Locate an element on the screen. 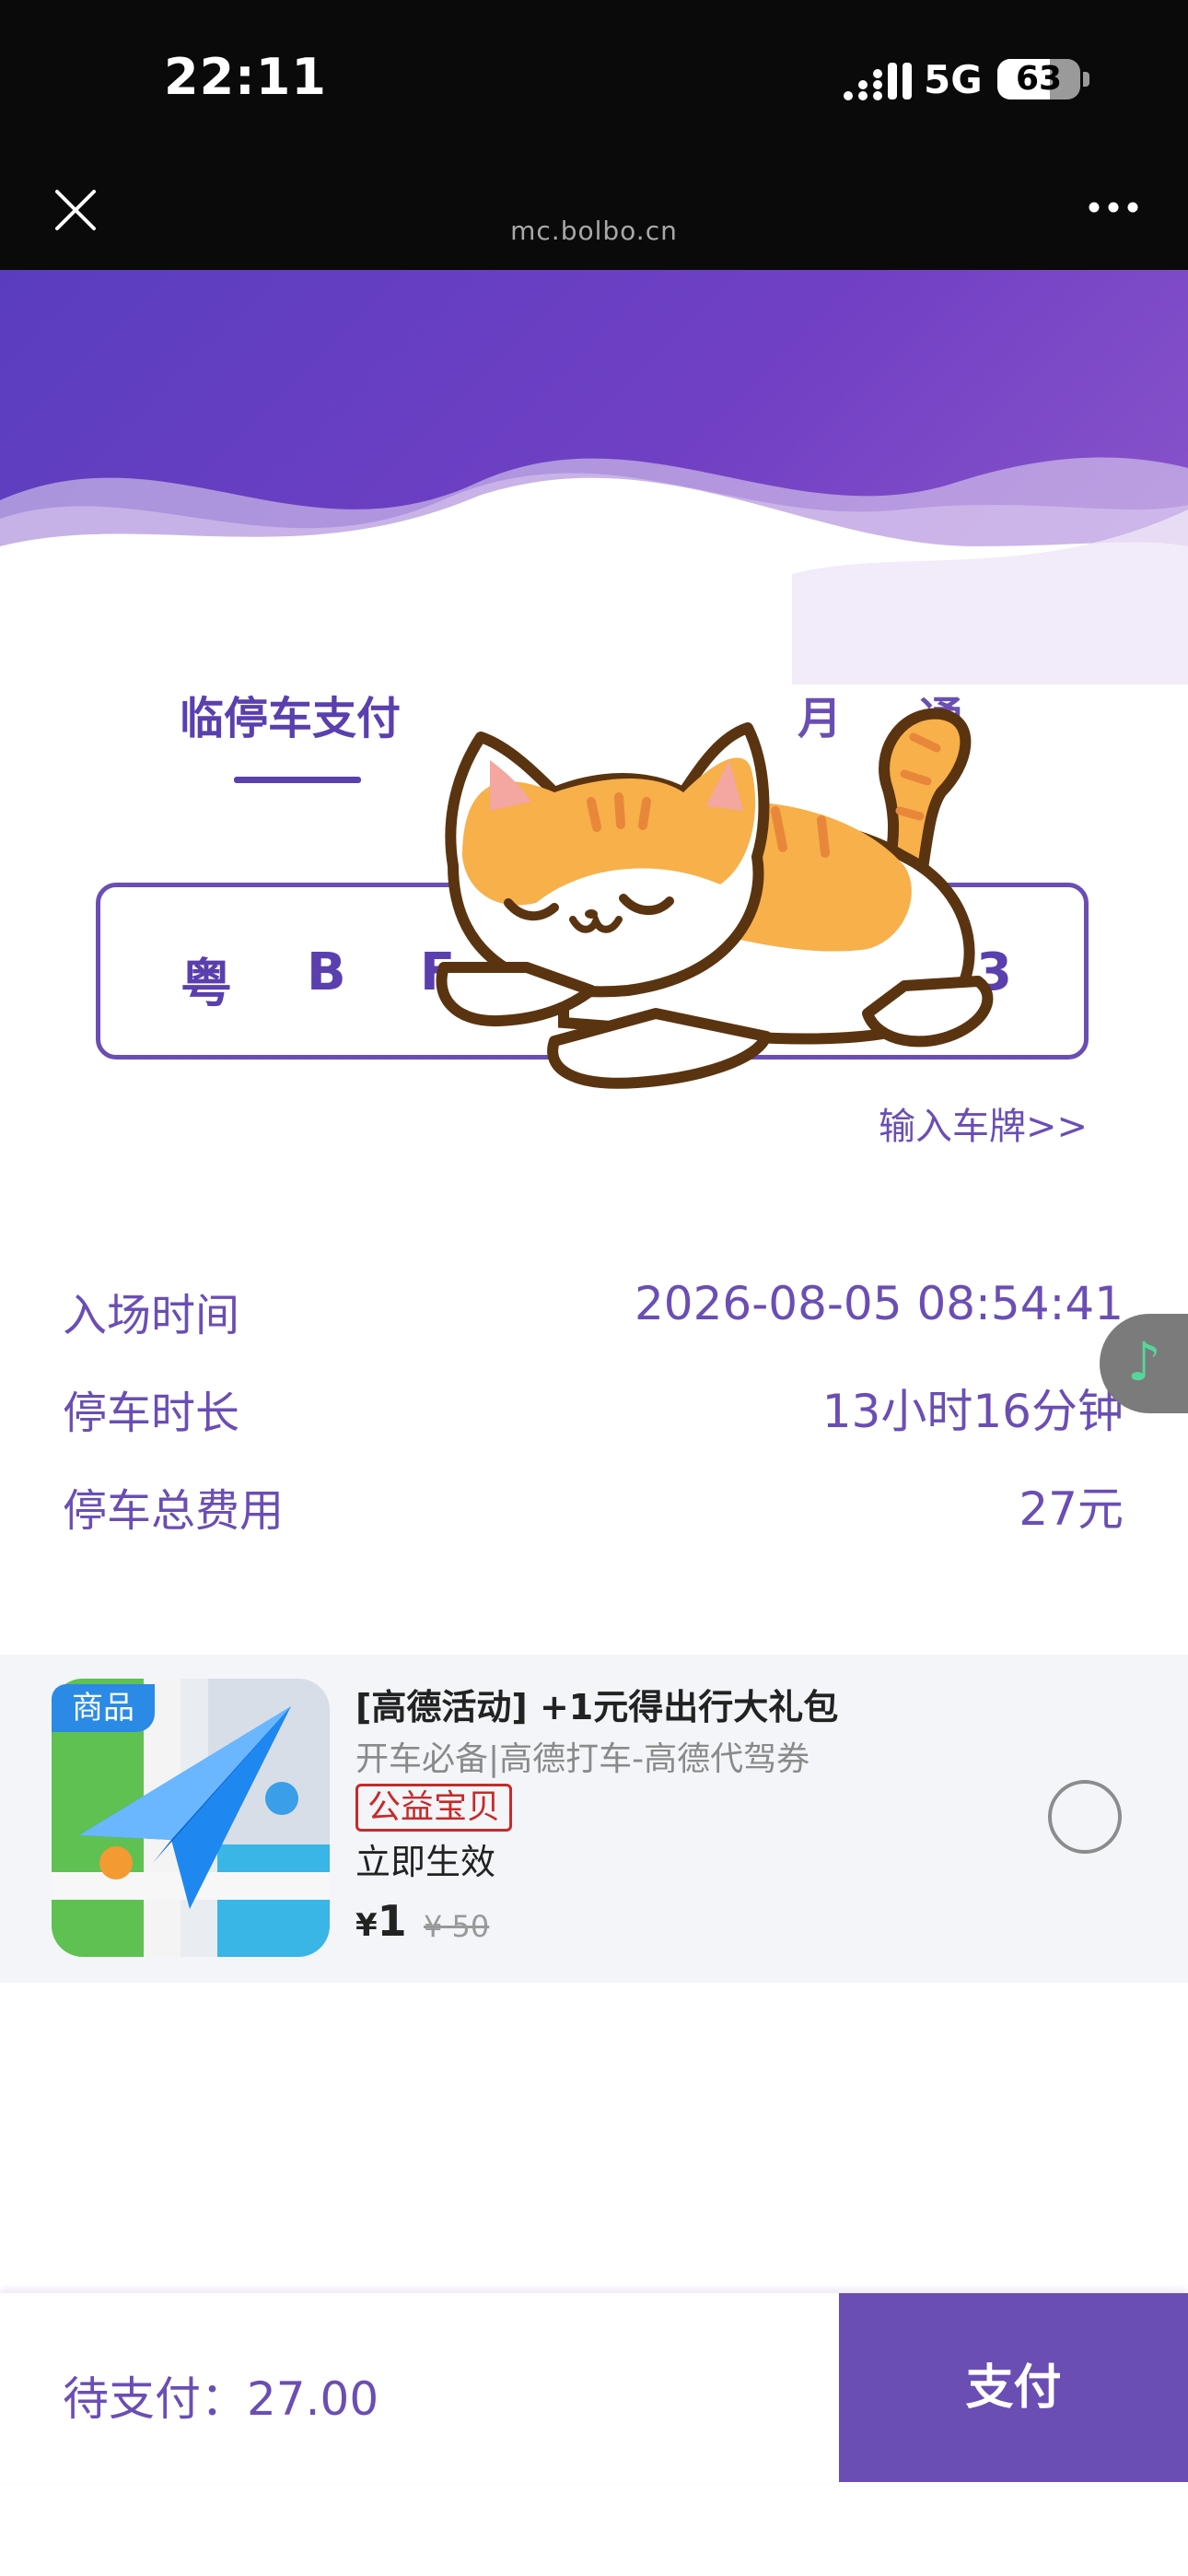  product-price: ¥1 is located at coordinates (381, 1921).